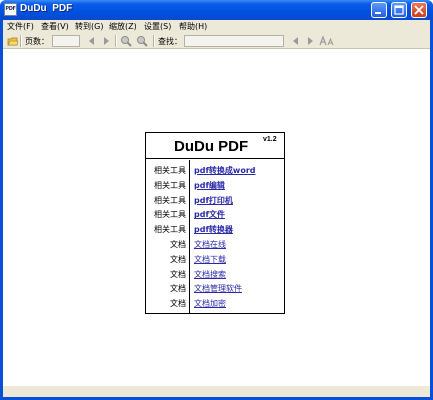 The image size is (433, 400). I want to click on link-row: 相关工具 pdf转换成word, so click(215, 170).